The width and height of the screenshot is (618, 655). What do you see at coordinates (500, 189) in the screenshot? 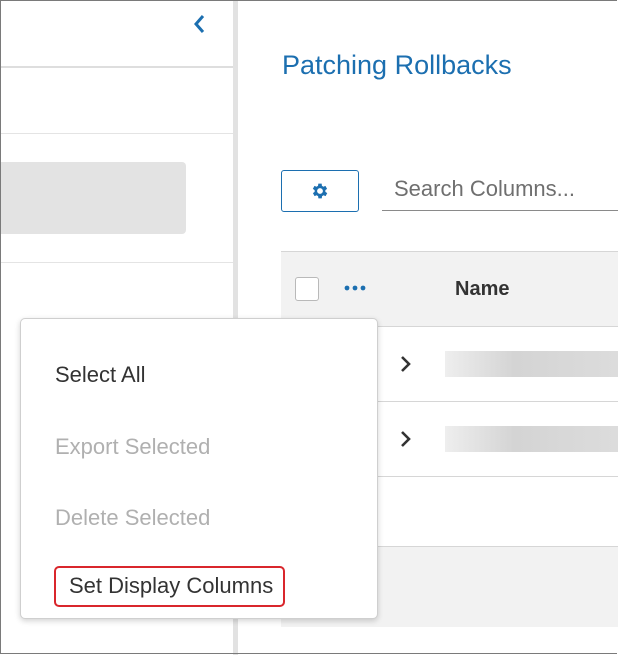
I see `search-columns-input` at bounding box center [500, 189].